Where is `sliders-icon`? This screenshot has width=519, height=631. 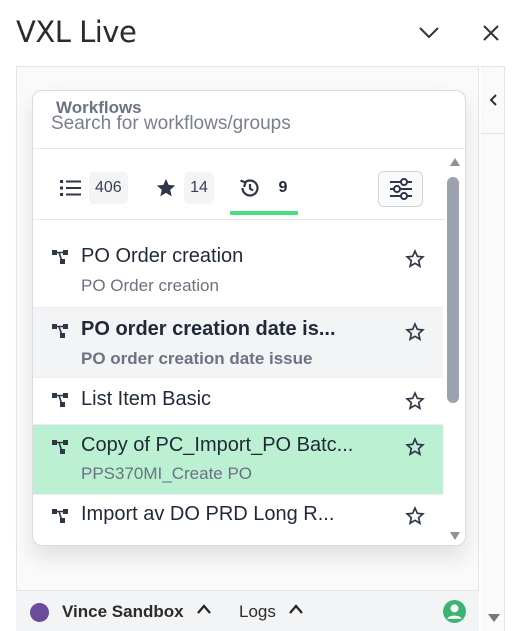
sliders-icon is located at coordinates (400, 189).